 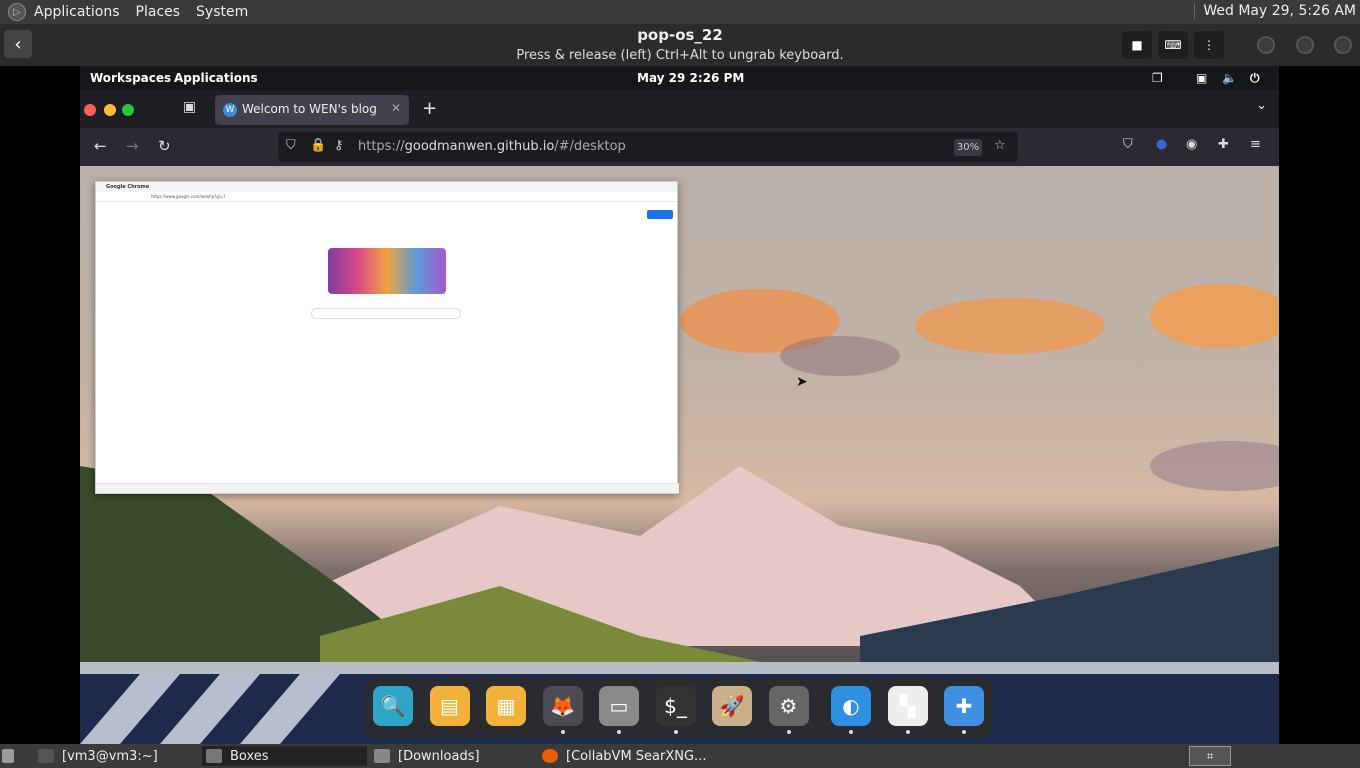 I want to click on ff-close-button, so click(x=90, y=110).